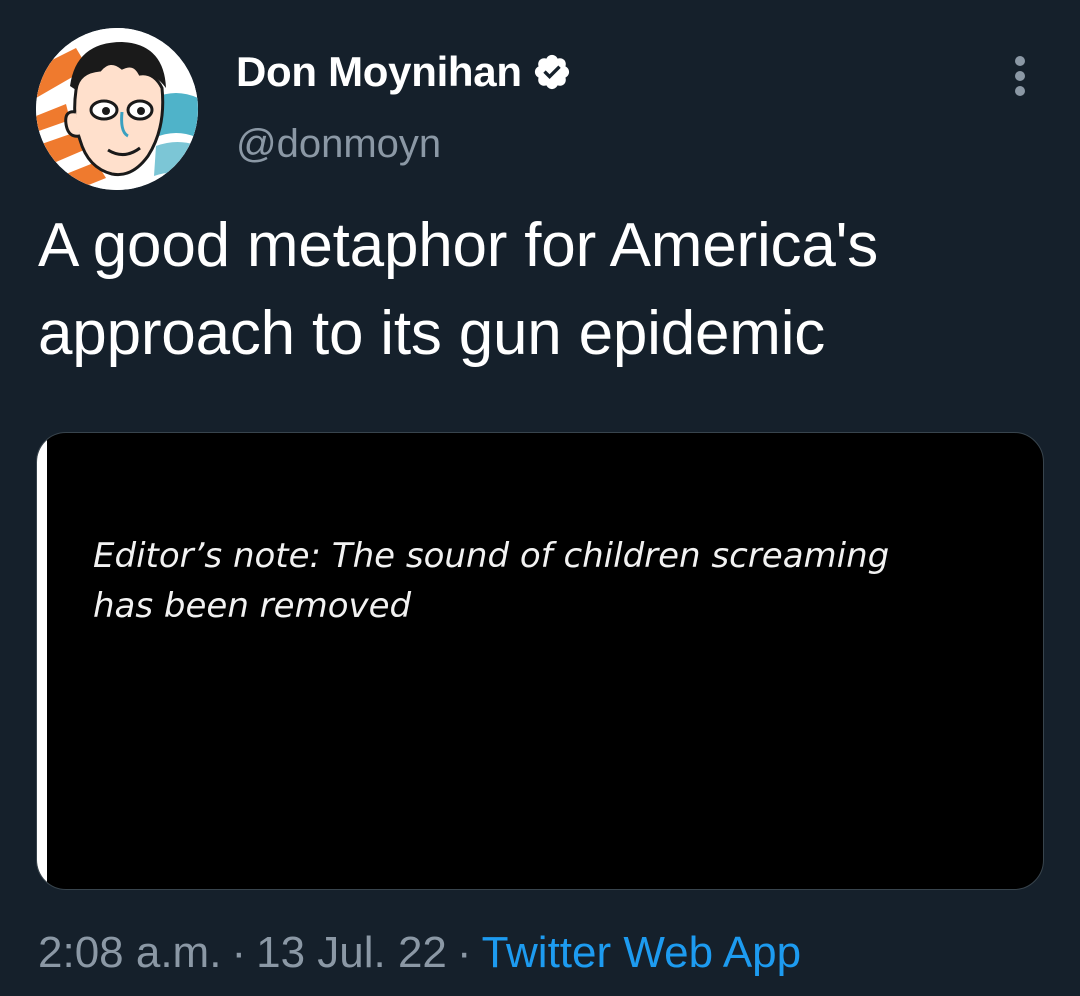 This screenshot has height=996, width=1080. Describe the element at coordinates (432, 333) in the screenshot. I see `tweet-text-line: approach to its gun epidemic` at that location.